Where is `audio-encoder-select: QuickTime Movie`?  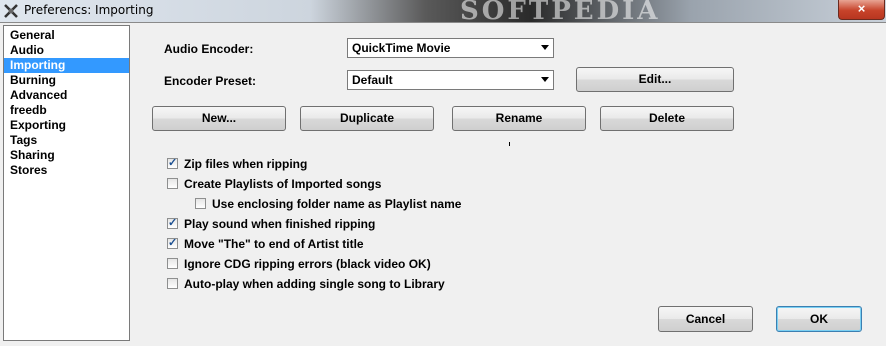 audio-encoder-select: QuickTime Movie is located at coordinates (450, 48).